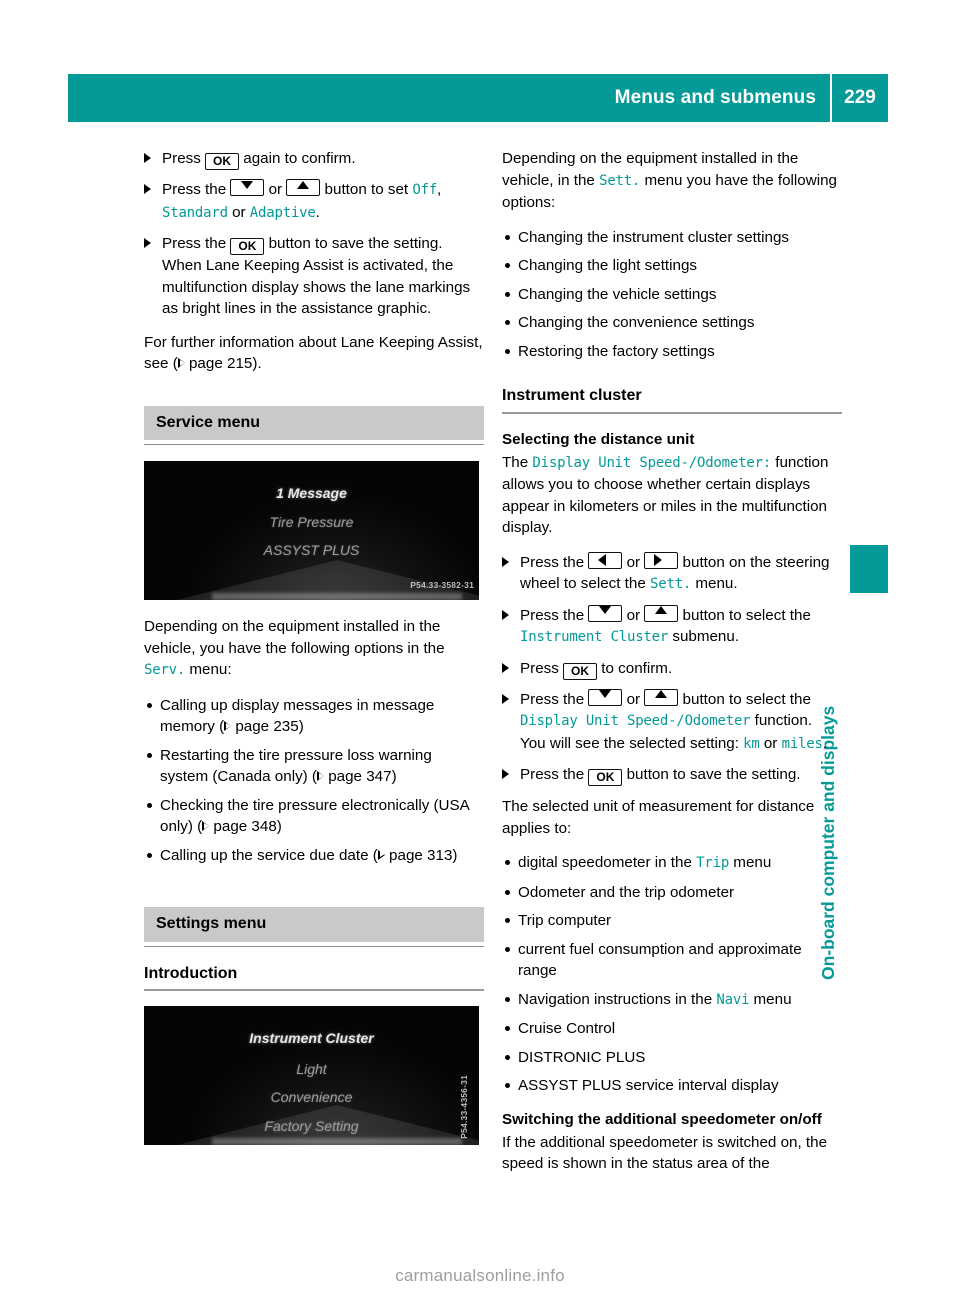  Describe the element at coordinates (635, 668) in the screenshot. I see `step-text: to confirm.` at that location.